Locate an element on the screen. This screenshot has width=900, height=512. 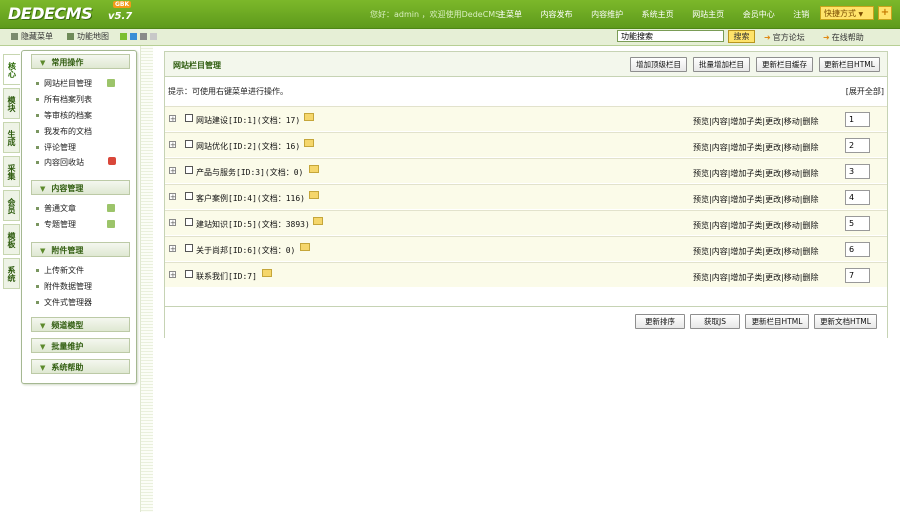
update-doc-html-button: 更新文档HTML is located at coordinates (845, 321).